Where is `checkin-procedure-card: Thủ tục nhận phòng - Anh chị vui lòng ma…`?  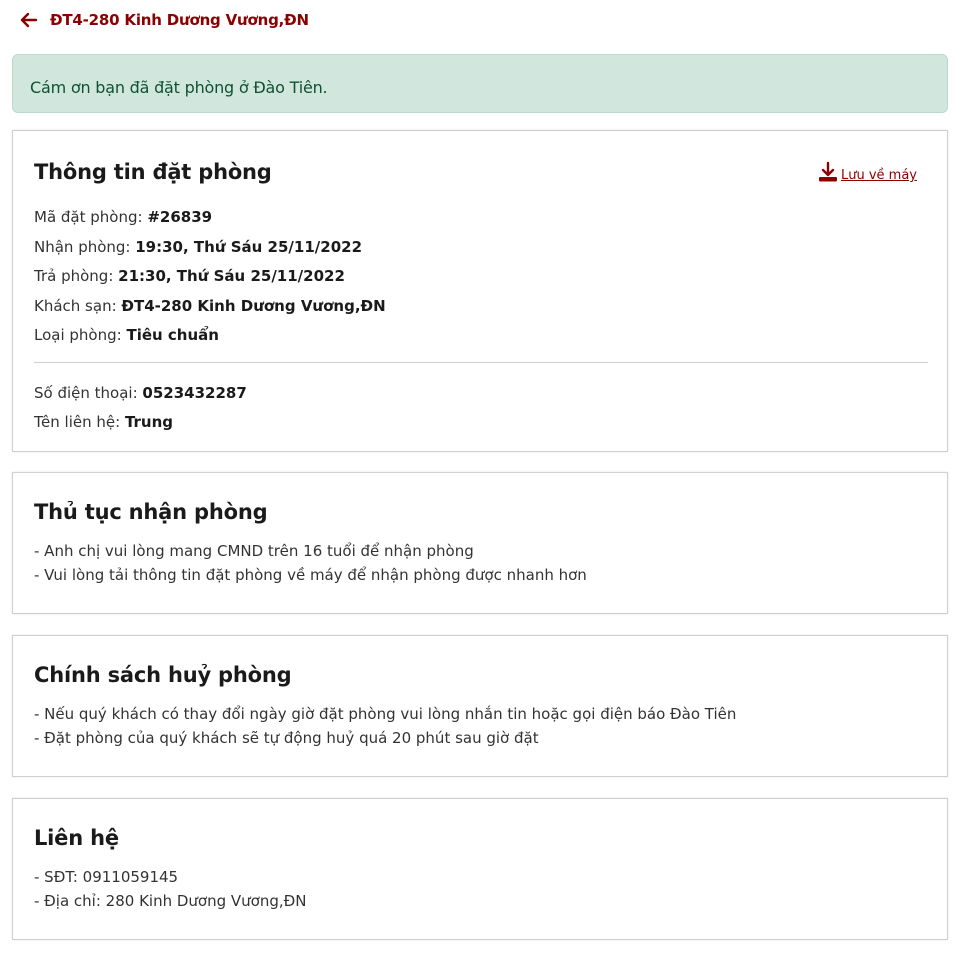 checkin-procedure-card: Thủ tục nhận phòng - Anh chị vui lòng ma… is located at coordinates (480, 543).